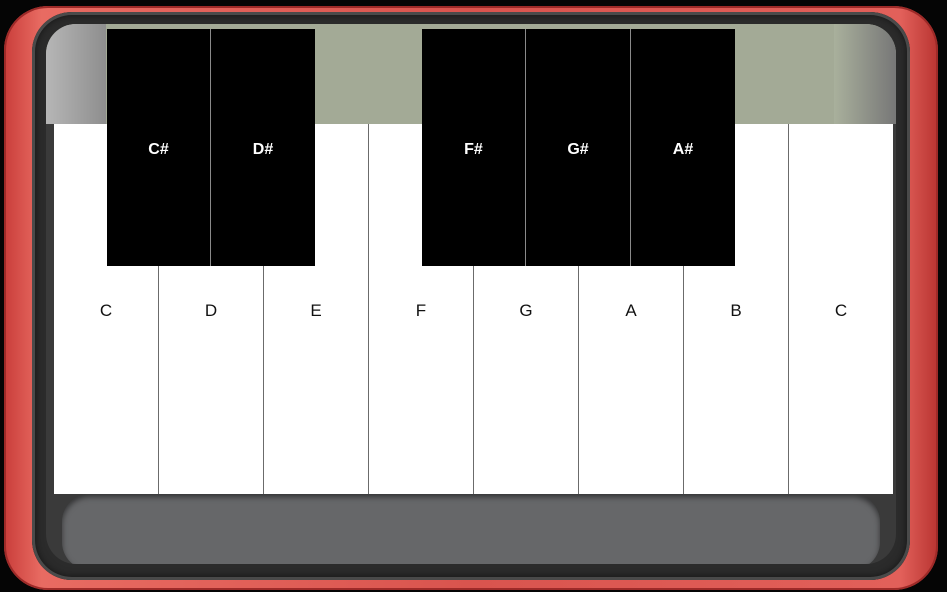 This screenshot has width=947, height=592. I want to click on black-key-c-sharp: C#, so click(158, 147).